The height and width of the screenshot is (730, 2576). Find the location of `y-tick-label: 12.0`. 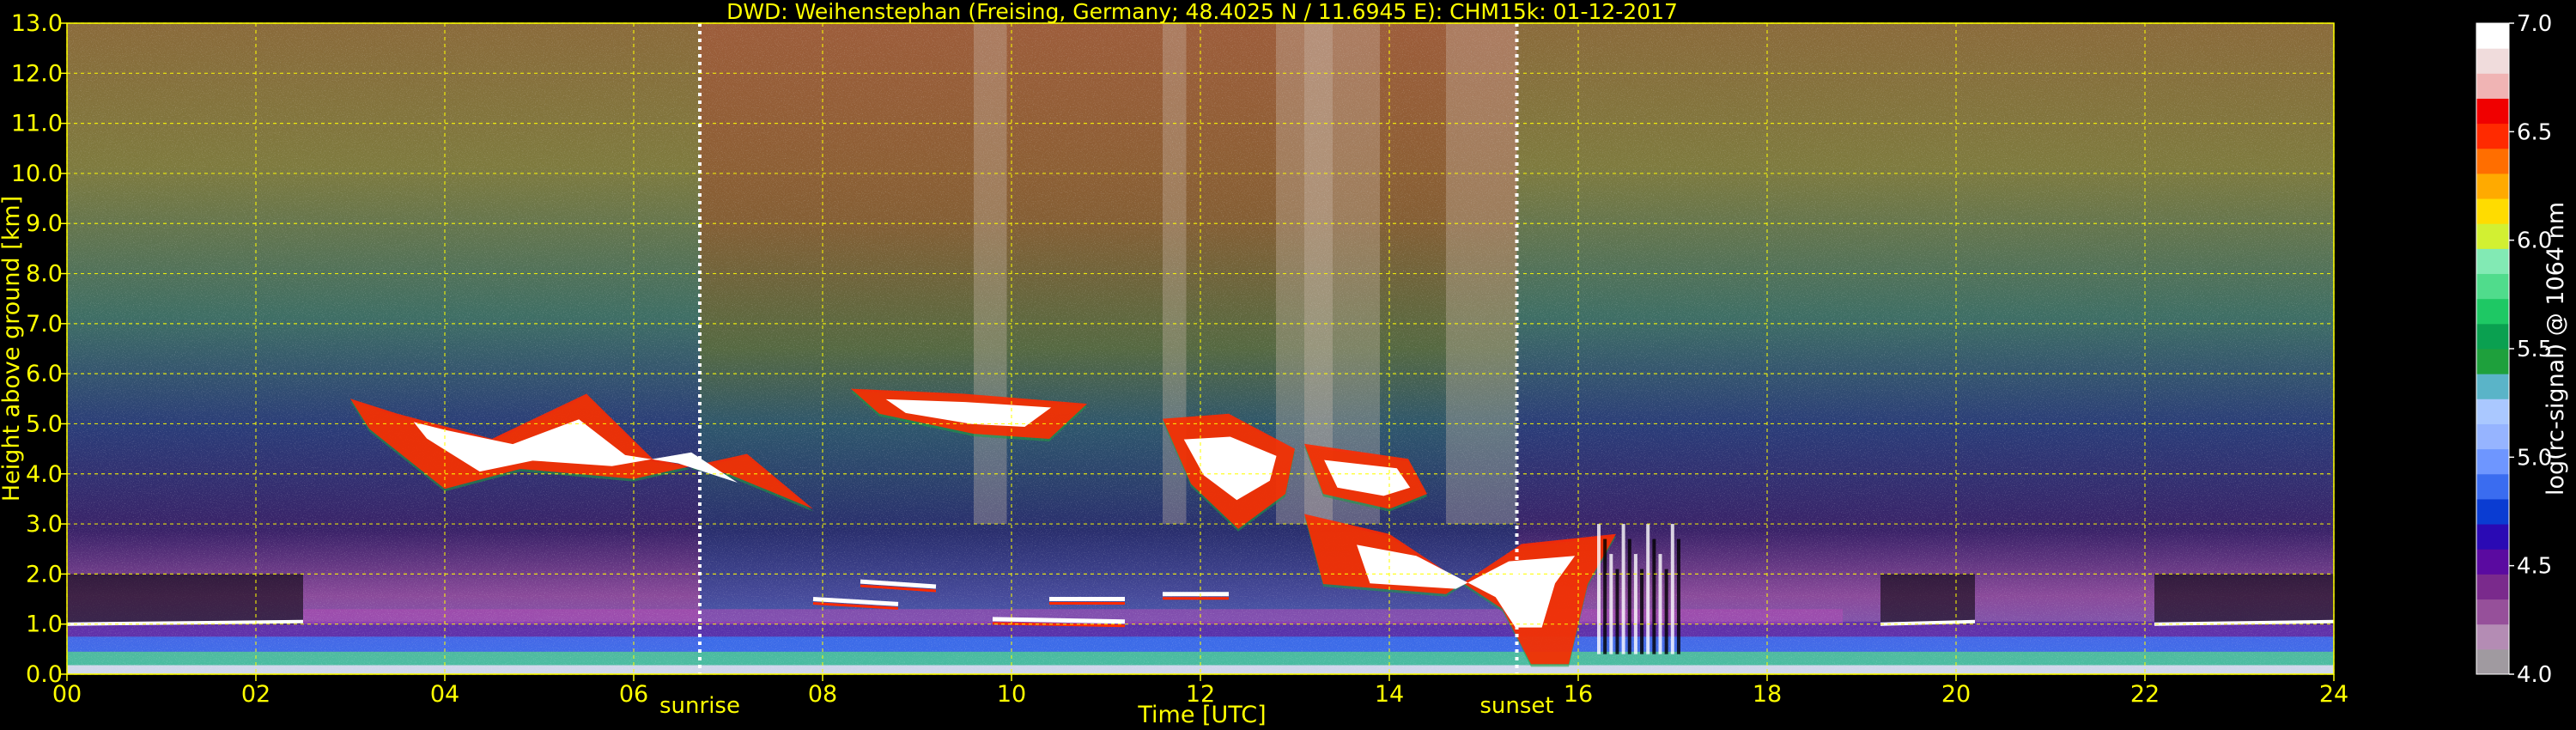

y-tick-label: 12.0 is located at coordinates (37, 73).